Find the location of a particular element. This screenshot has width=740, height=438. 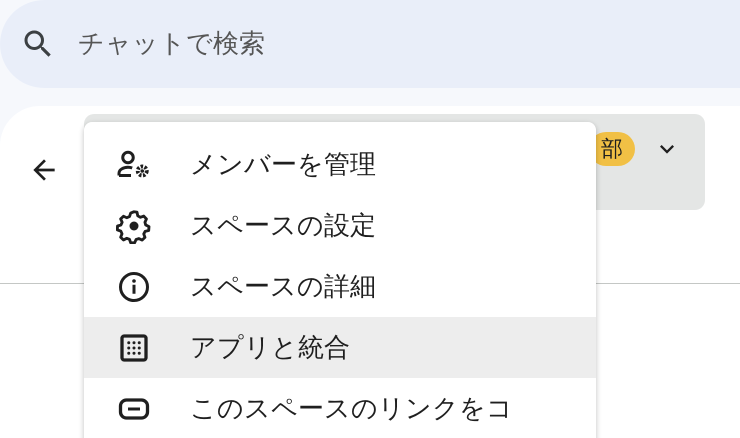

search-input: チャットで検索 is located at coordinates (328, 44).